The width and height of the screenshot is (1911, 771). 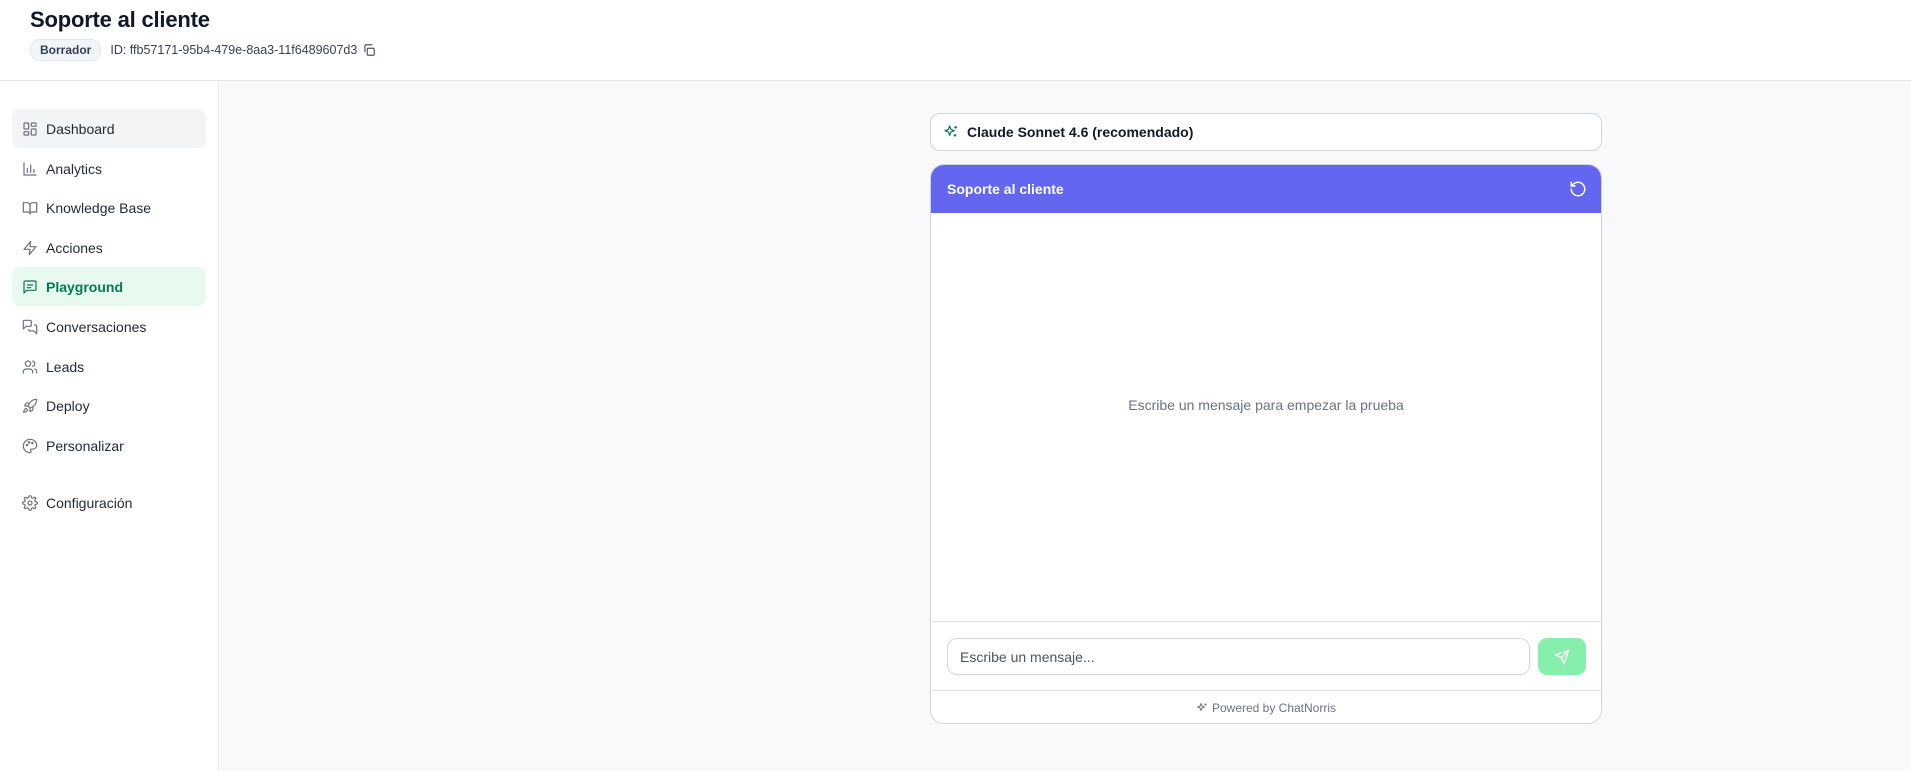 What do you see at coordinates (1238, 656) in the screenshot?
I see `message-input` at bounding box center [1238, 656].